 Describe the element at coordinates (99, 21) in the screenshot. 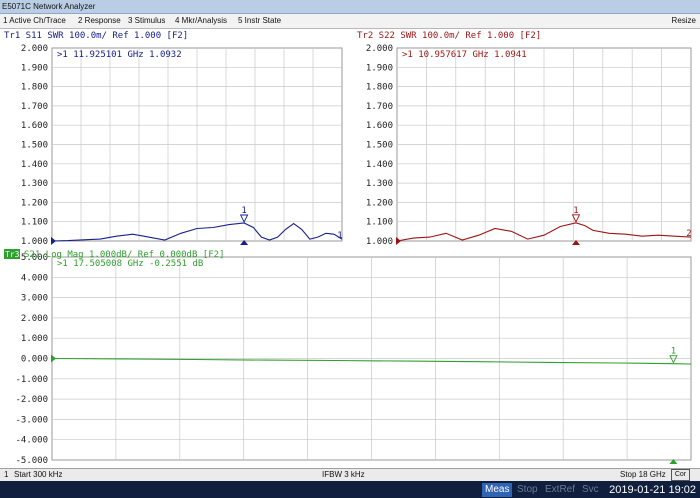

I see `menu-response: 2 Response` at that location.